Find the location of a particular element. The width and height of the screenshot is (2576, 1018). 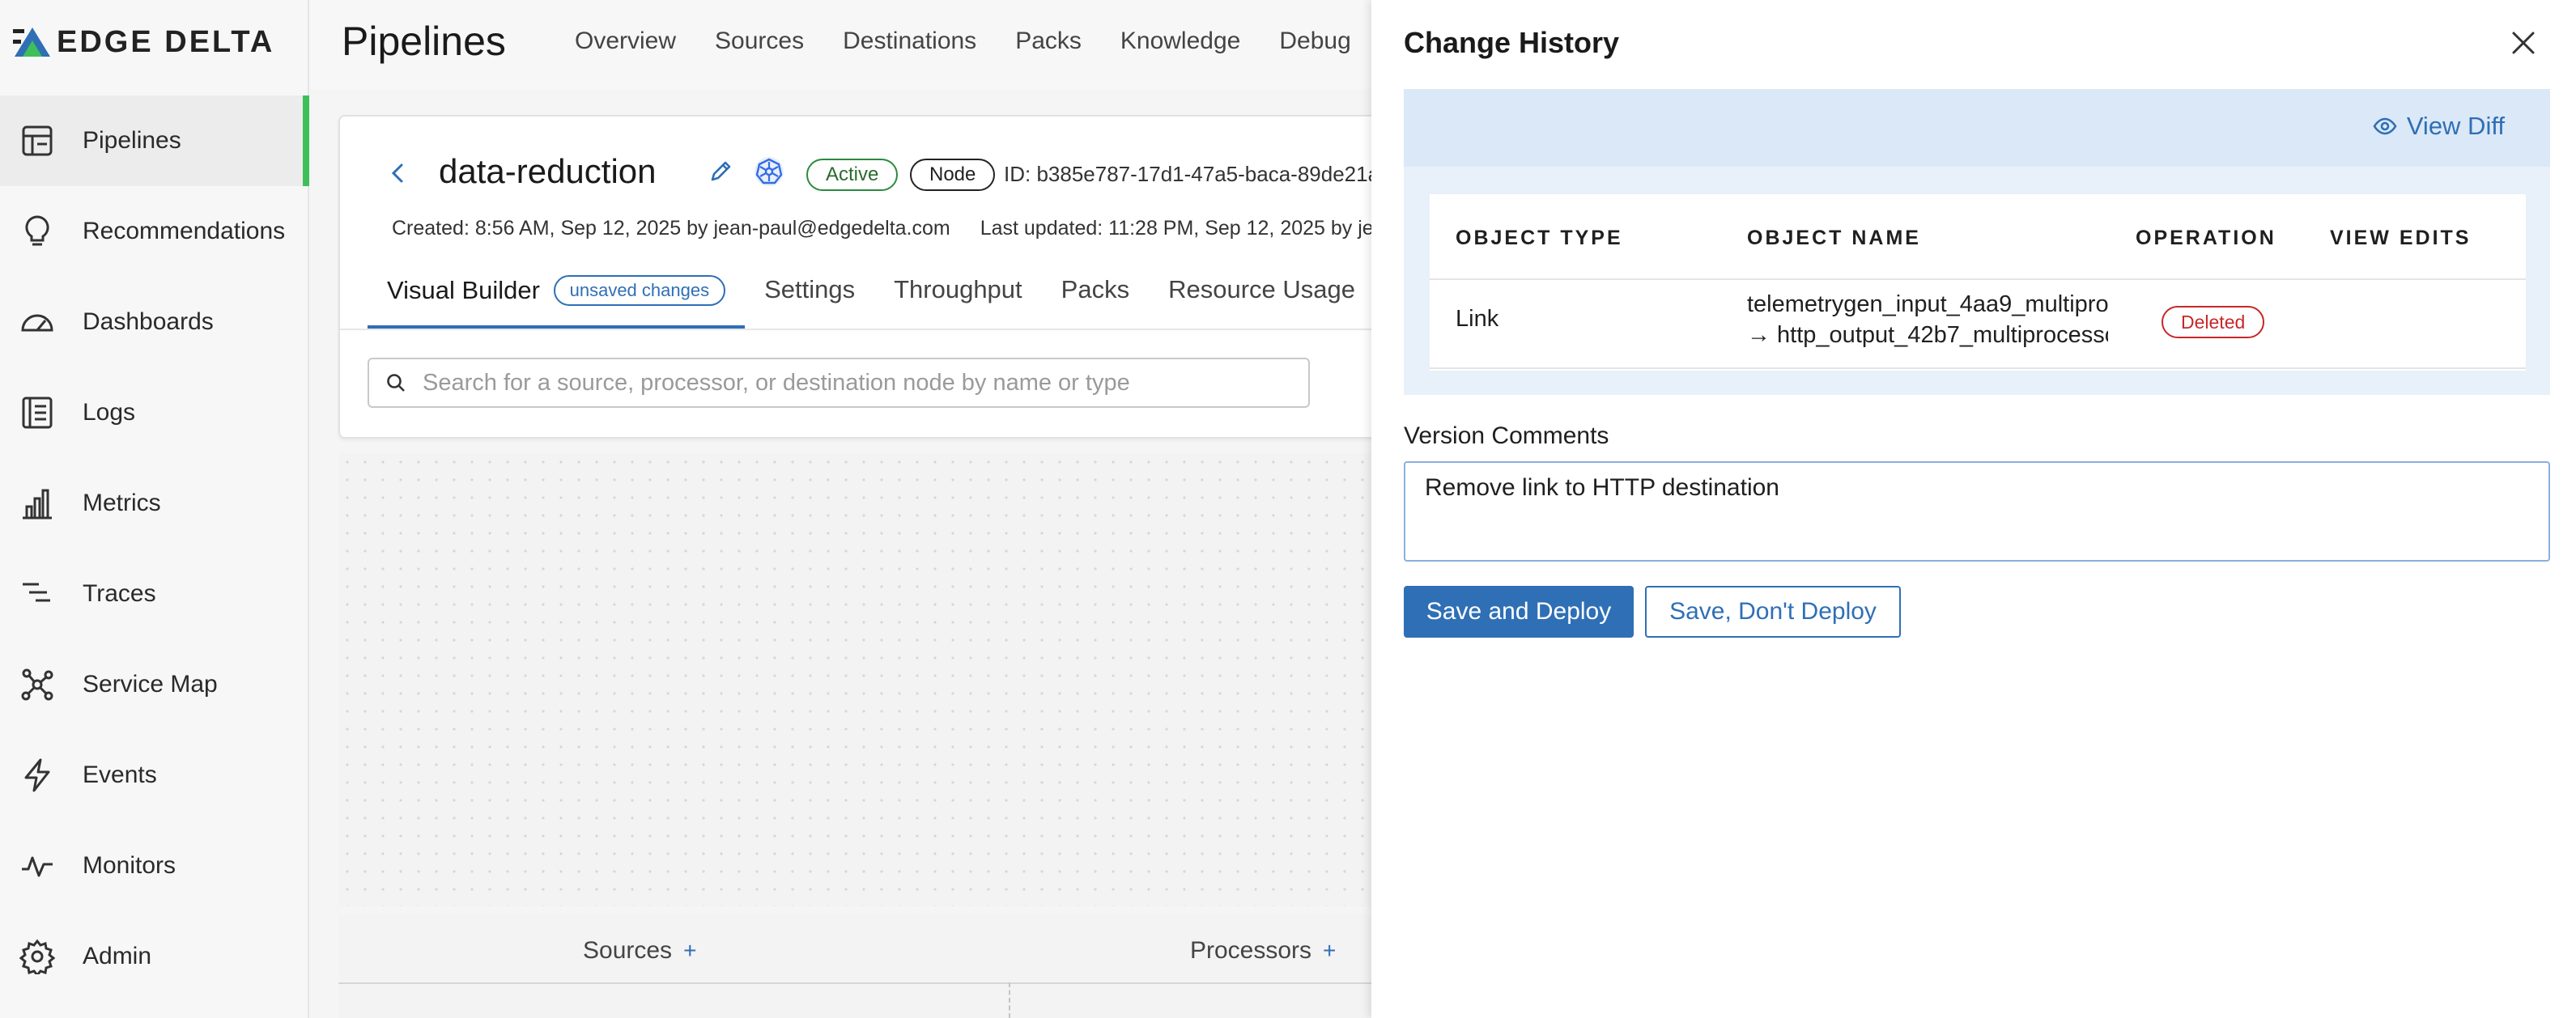

view-diff-label: View Diff is located at coordinates (2455, 126).